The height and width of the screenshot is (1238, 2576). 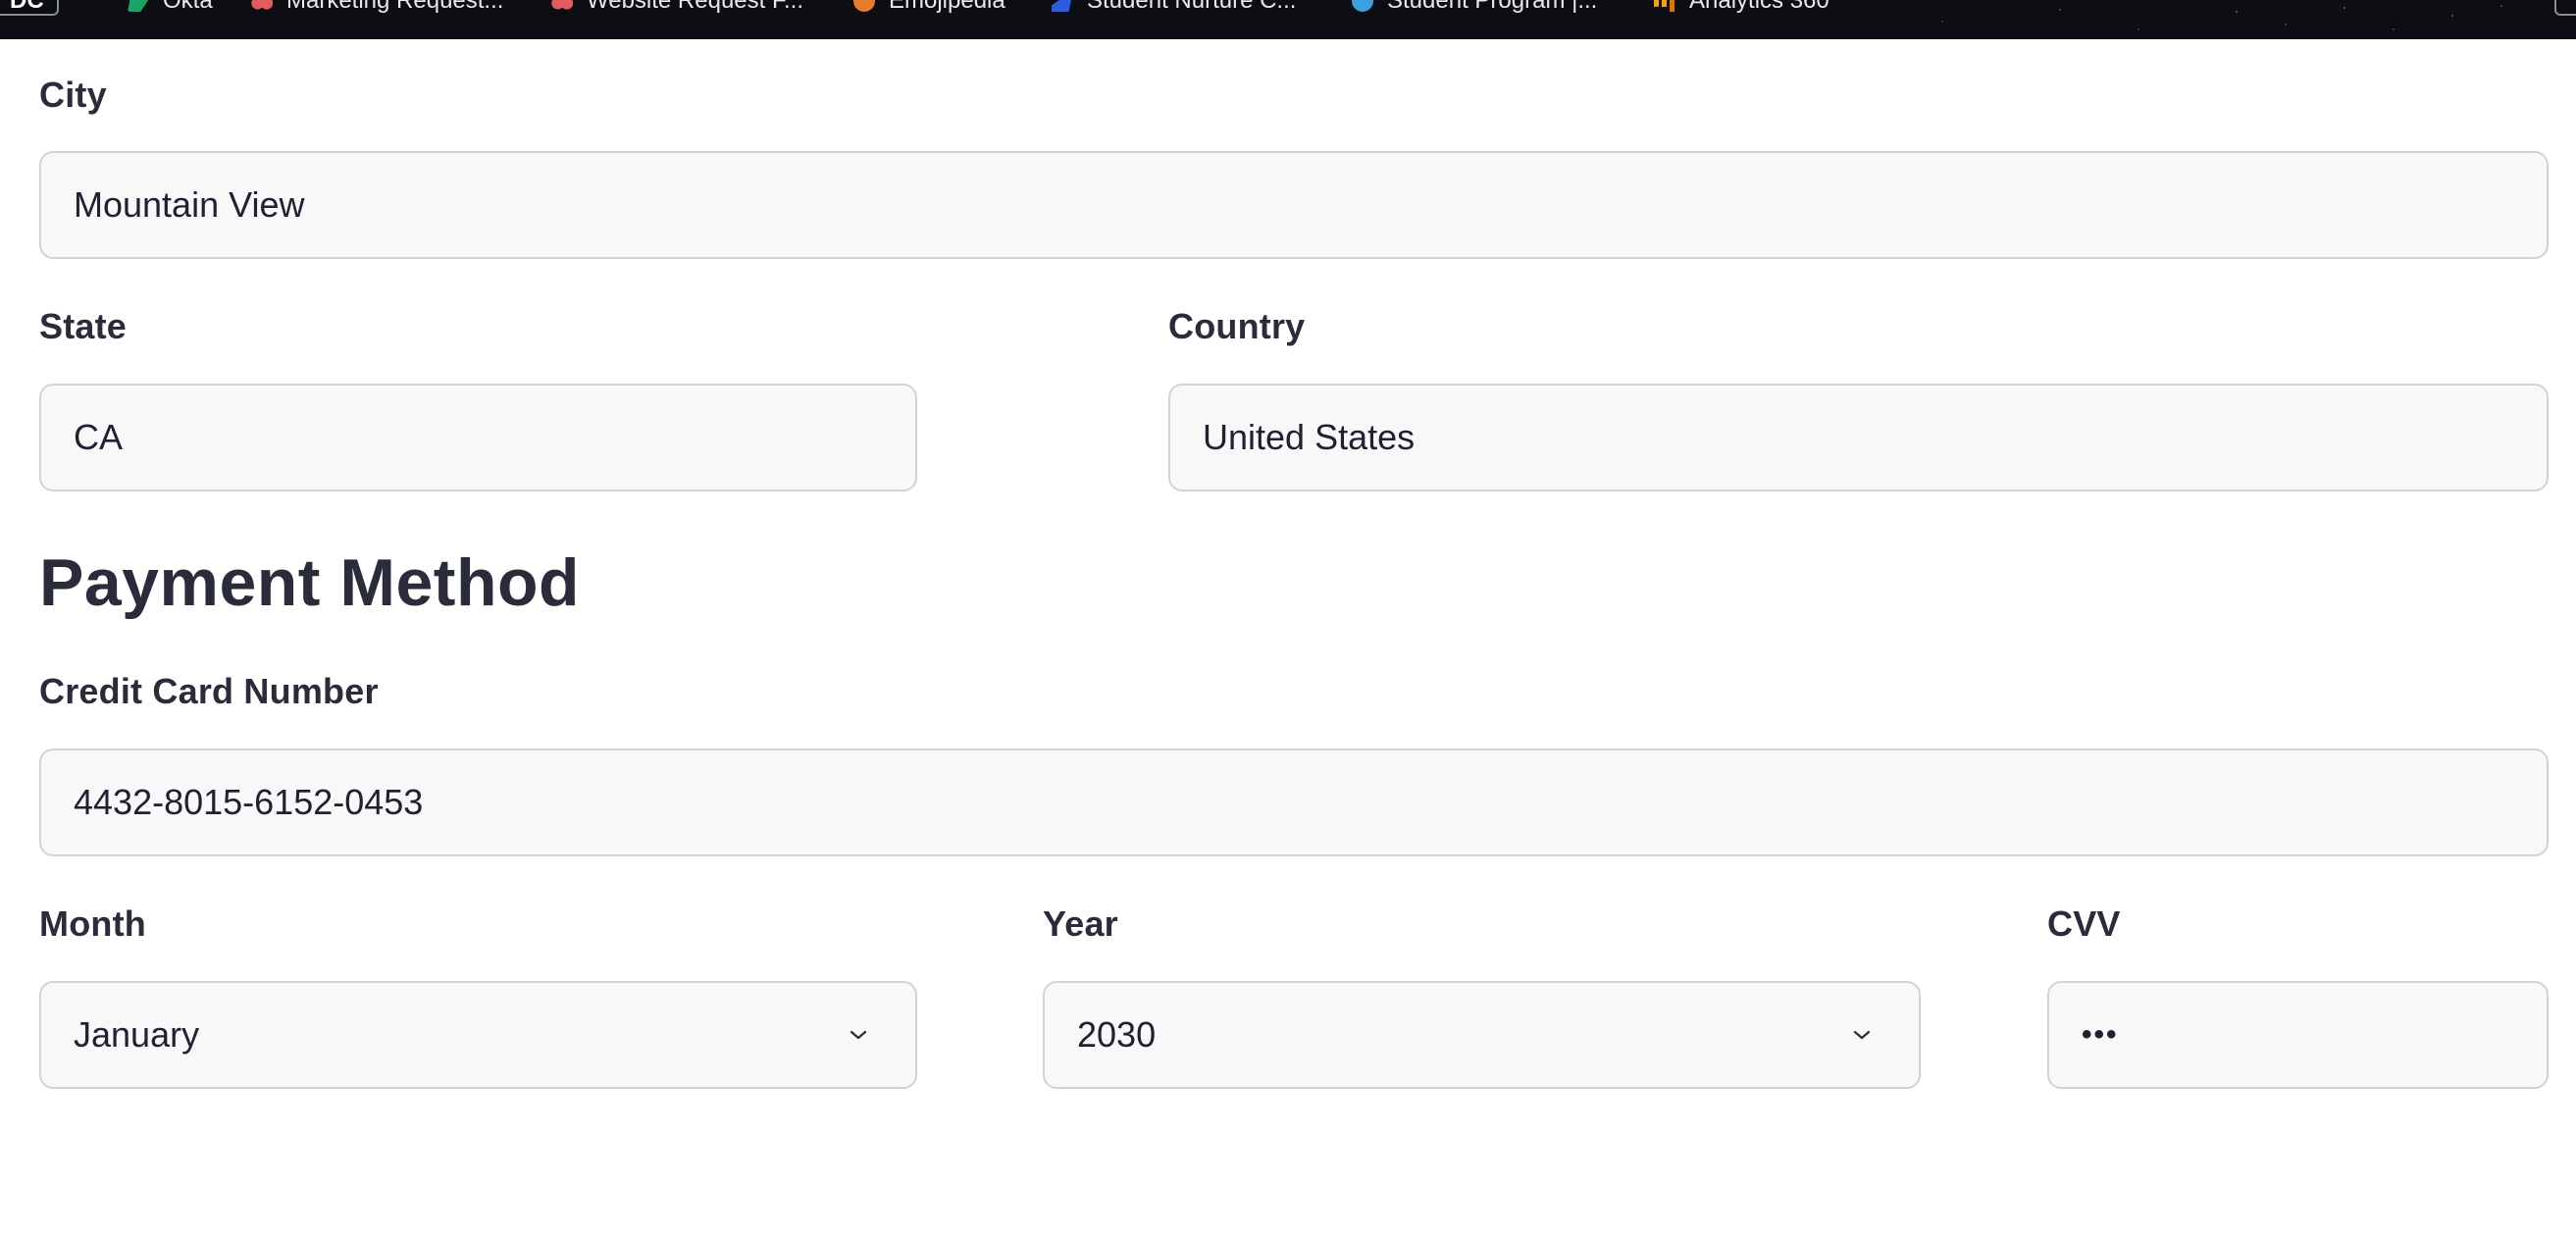 What do you see at coordinates (1294, 802) in the screenshot?
I see `card-number-input: 4432-8015-6152-0453` at bounding box center [1294, 802].